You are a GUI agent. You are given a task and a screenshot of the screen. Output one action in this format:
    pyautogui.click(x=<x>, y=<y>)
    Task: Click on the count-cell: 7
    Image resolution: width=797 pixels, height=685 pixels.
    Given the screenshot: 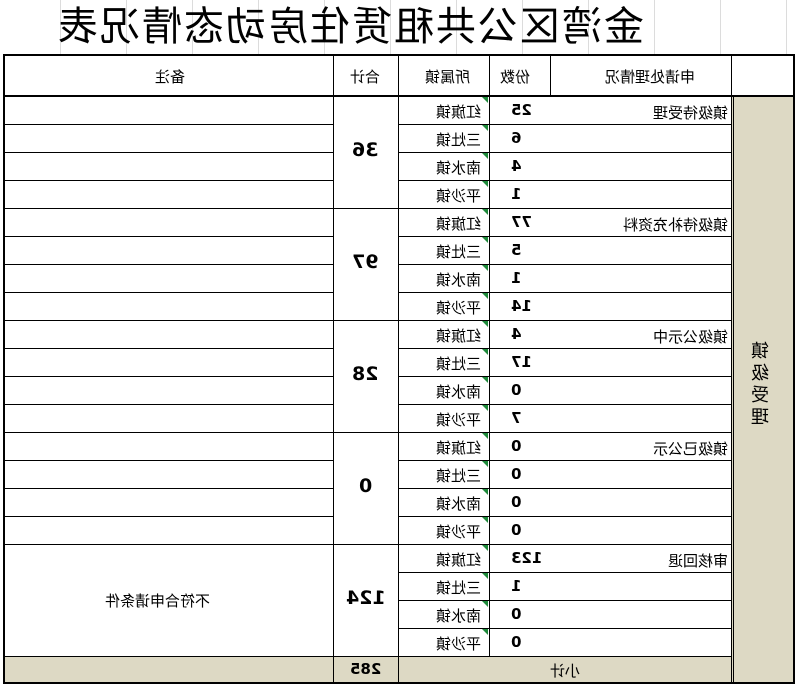 What is the action you would take?
    pyautogui.click(x=516, y=418)
    